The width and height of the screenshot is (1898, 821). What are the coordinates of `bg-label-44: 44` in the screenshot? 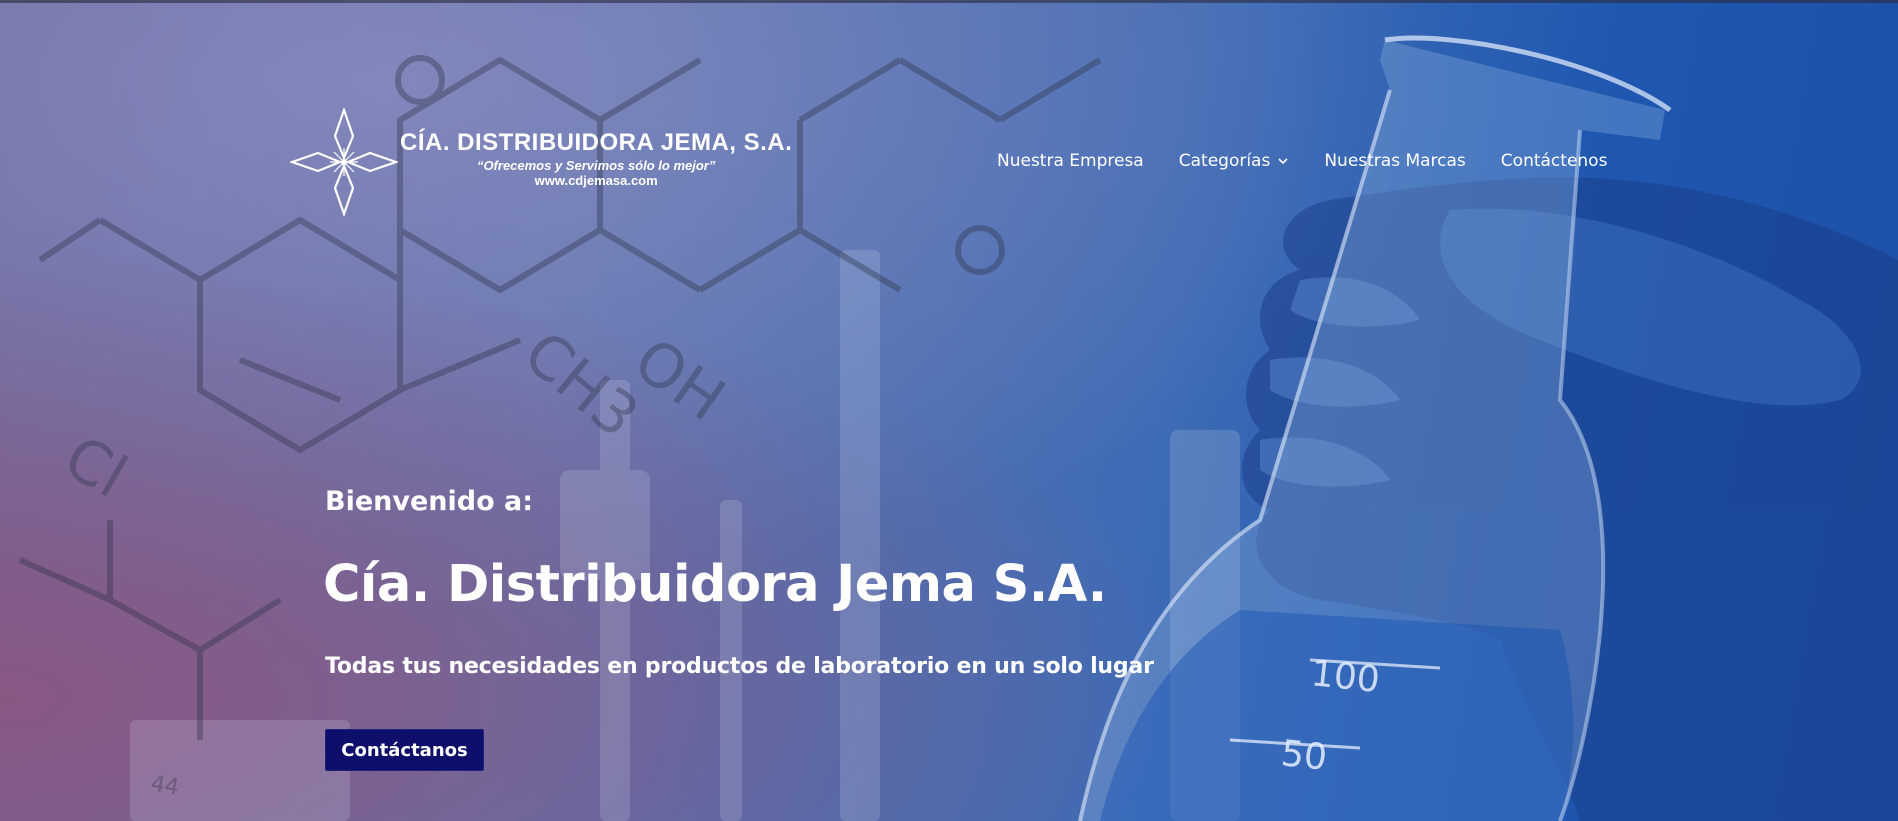 It's located at (165, 785).